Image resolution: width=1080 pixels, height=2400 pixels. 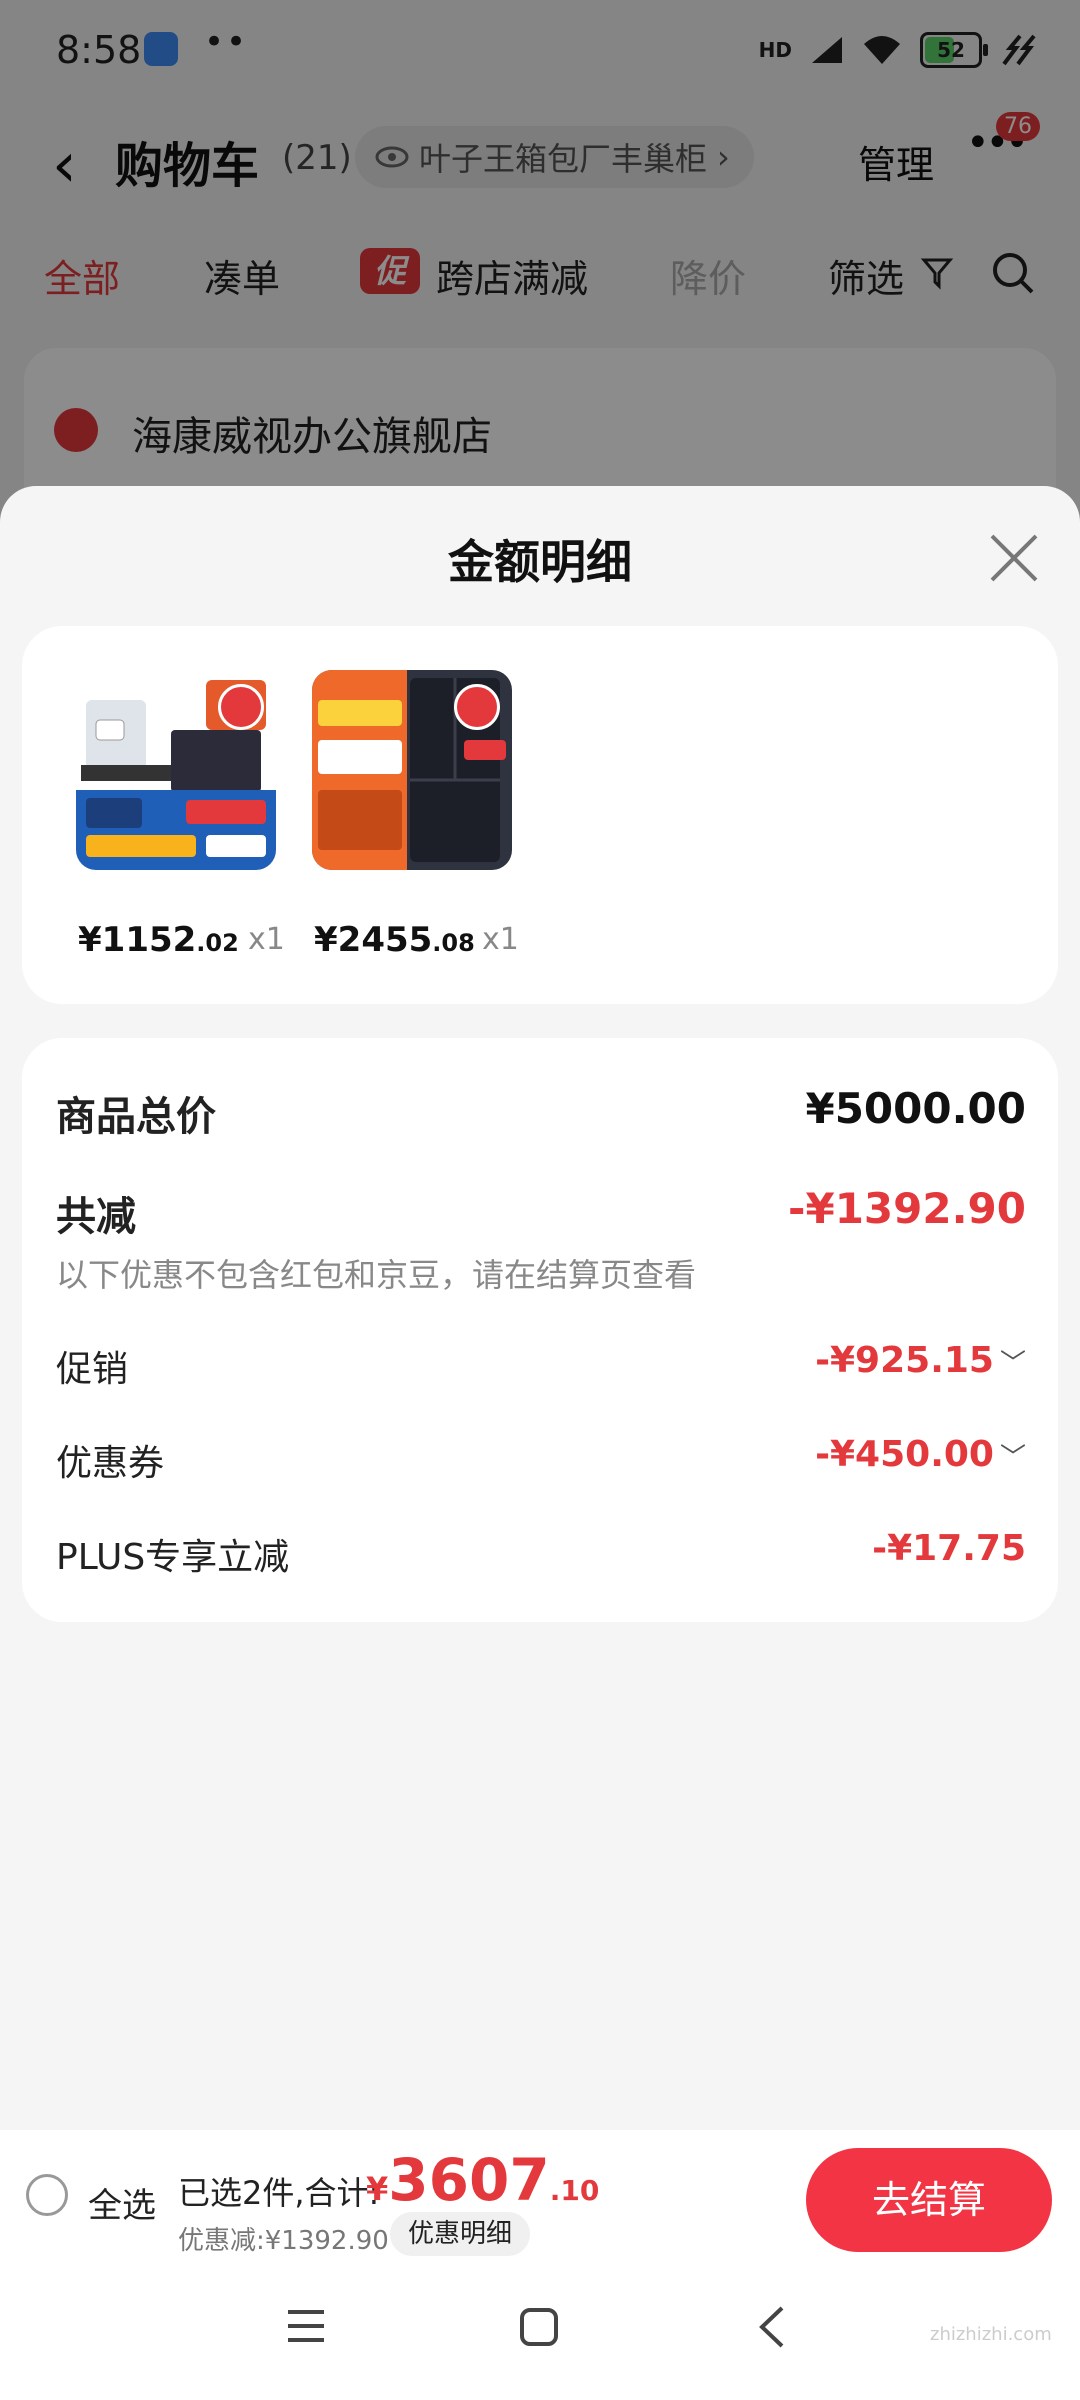 What do you see at coordinates (173, 1557) in the screenshot?
I see `plus-label: PLUS专享立减` at bounding box center [173, 1557].